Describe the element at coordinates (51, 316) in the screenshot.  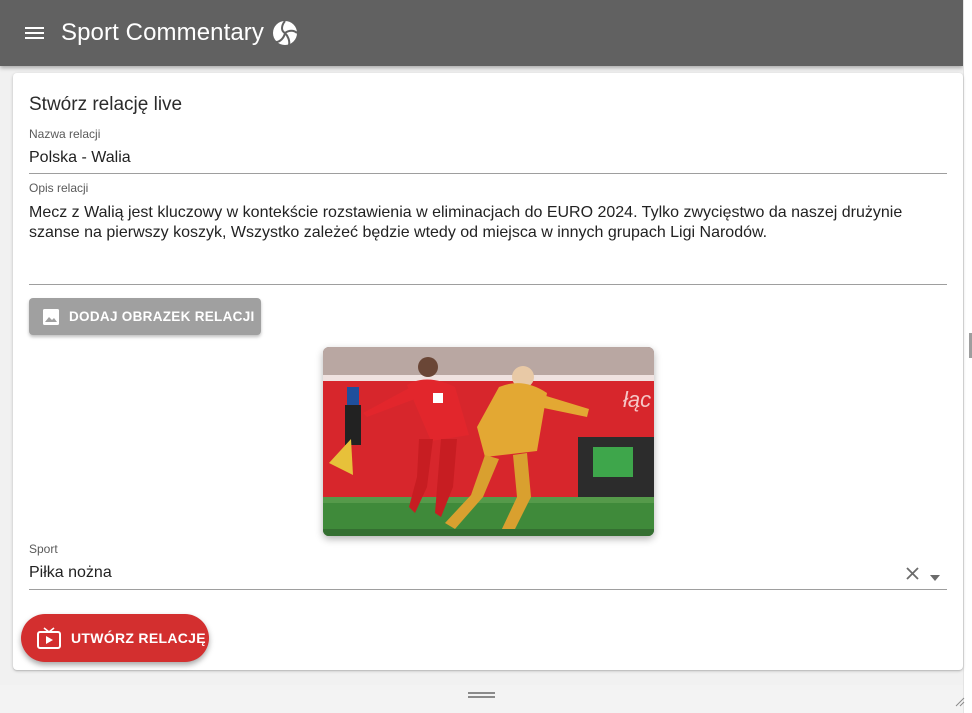
I see `image-icon` at that location.